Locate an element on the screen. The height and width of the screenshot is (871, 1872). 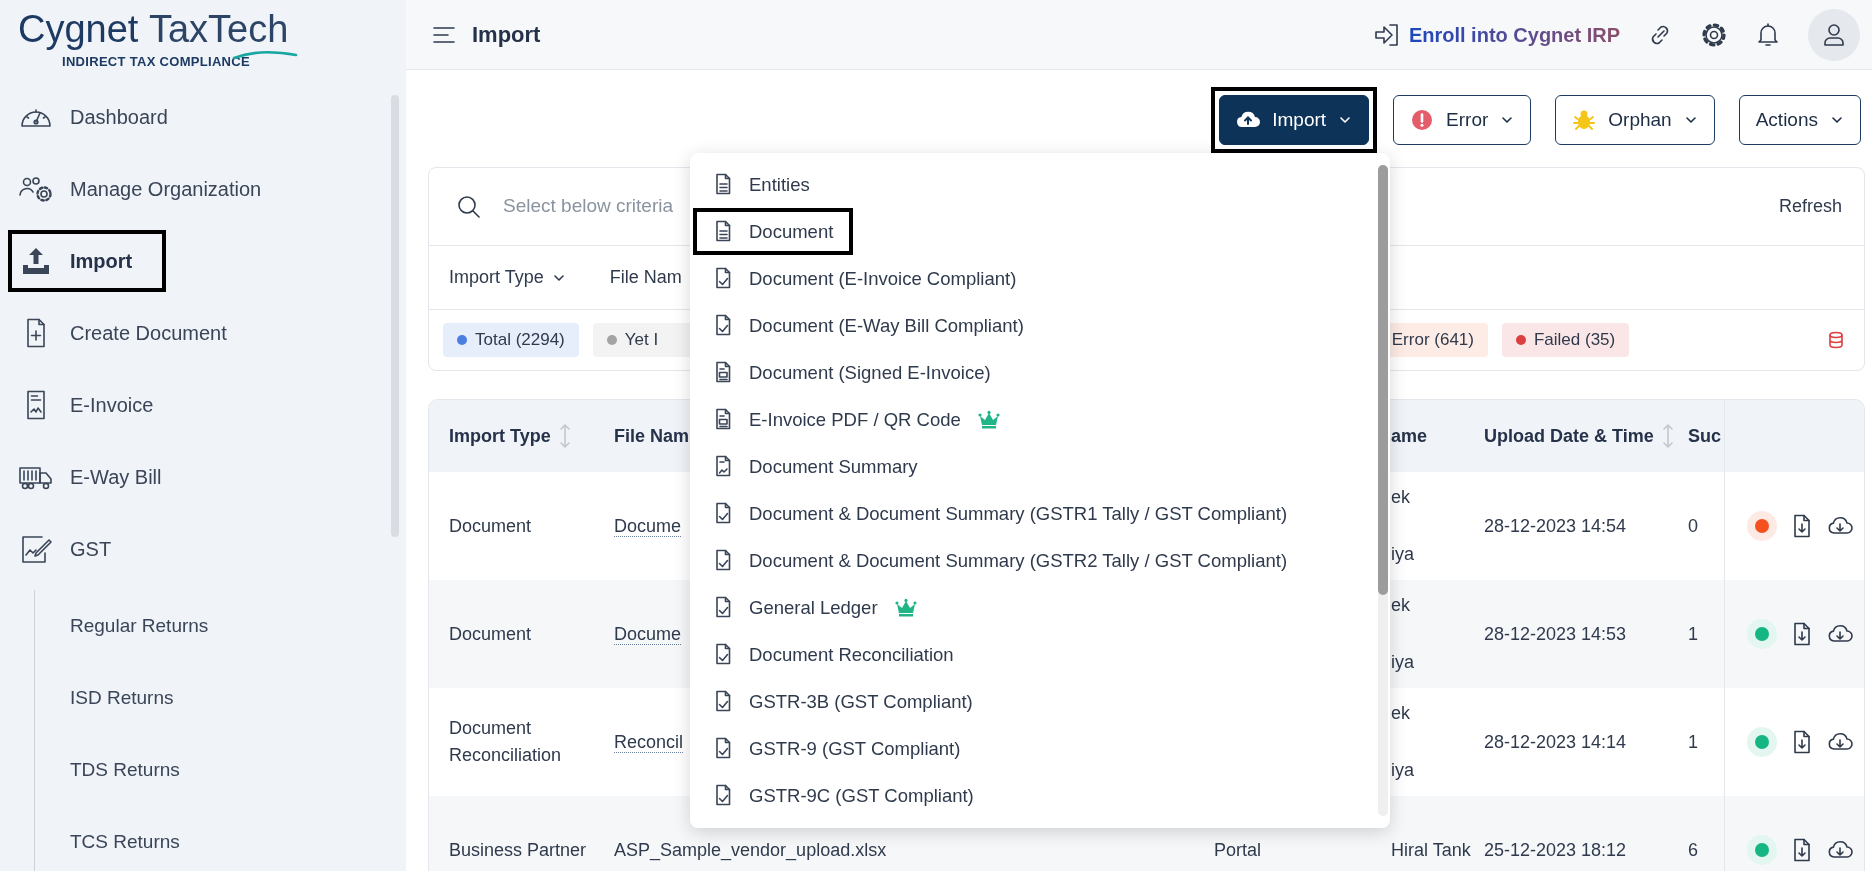
sidebar-subitem: Regular Returns is located at coordinates (132, 626).